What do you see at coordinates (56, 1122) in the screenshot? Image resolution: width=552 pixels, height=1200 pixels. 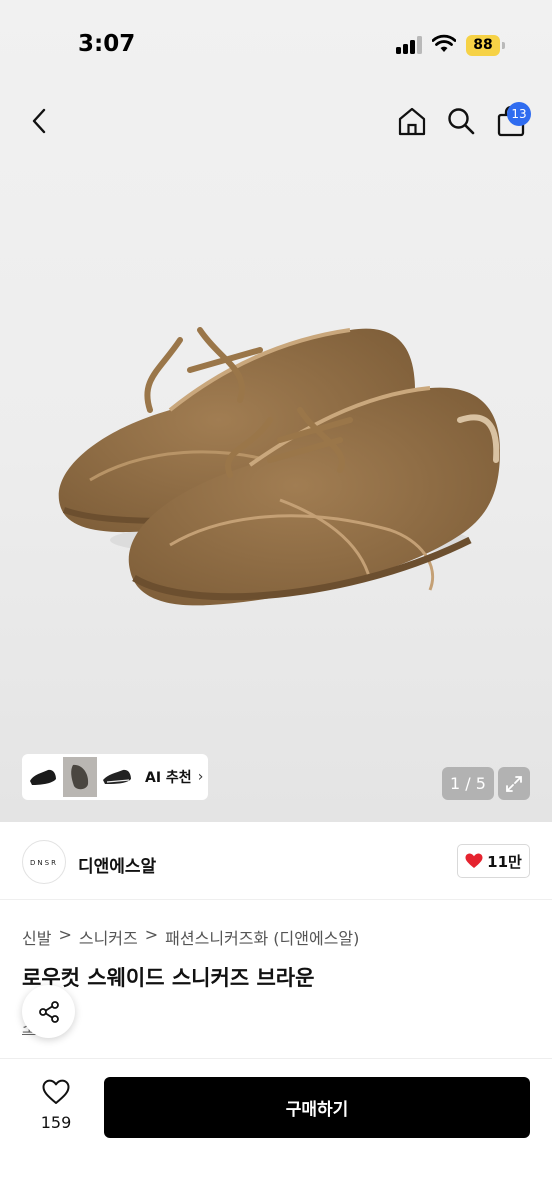 I see `wishlist-count: 159` at bounding box center [56, 1122].